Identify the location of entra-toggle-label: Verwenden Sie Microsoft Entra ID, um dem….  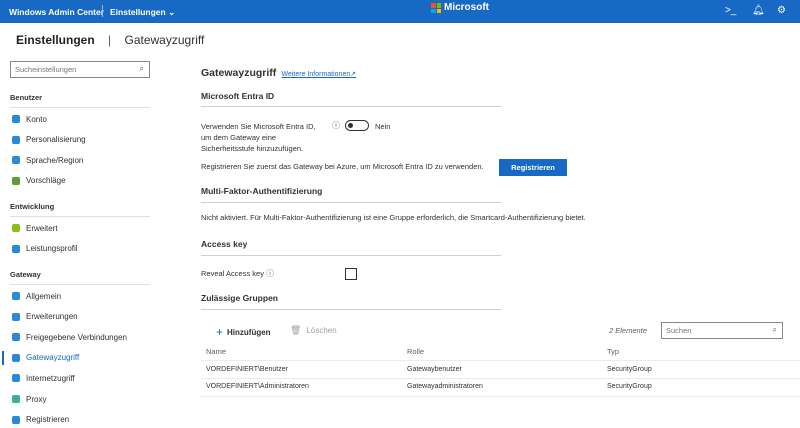
(258, 137).